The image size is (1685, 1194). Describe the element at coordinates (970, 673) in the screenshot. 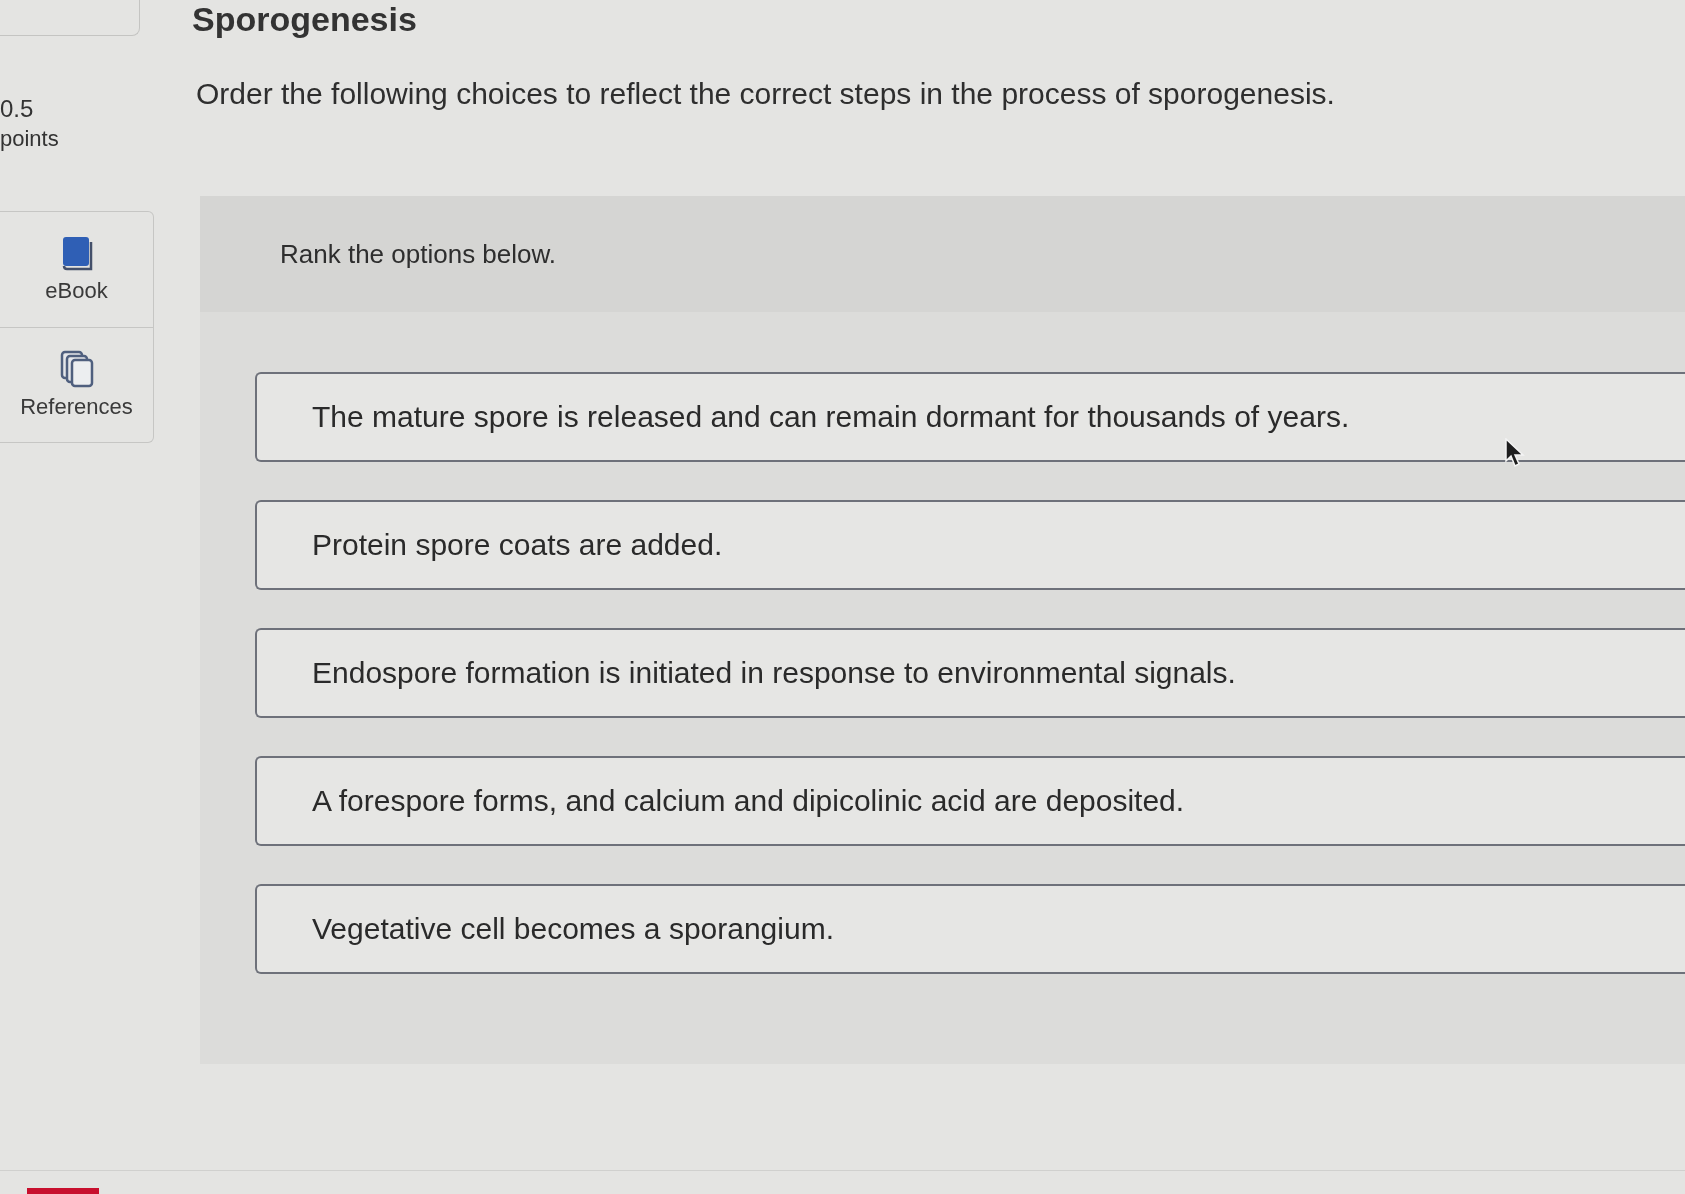

I see `rank-option: Endospore formation is initiated in response to environmental signals.` at that location.